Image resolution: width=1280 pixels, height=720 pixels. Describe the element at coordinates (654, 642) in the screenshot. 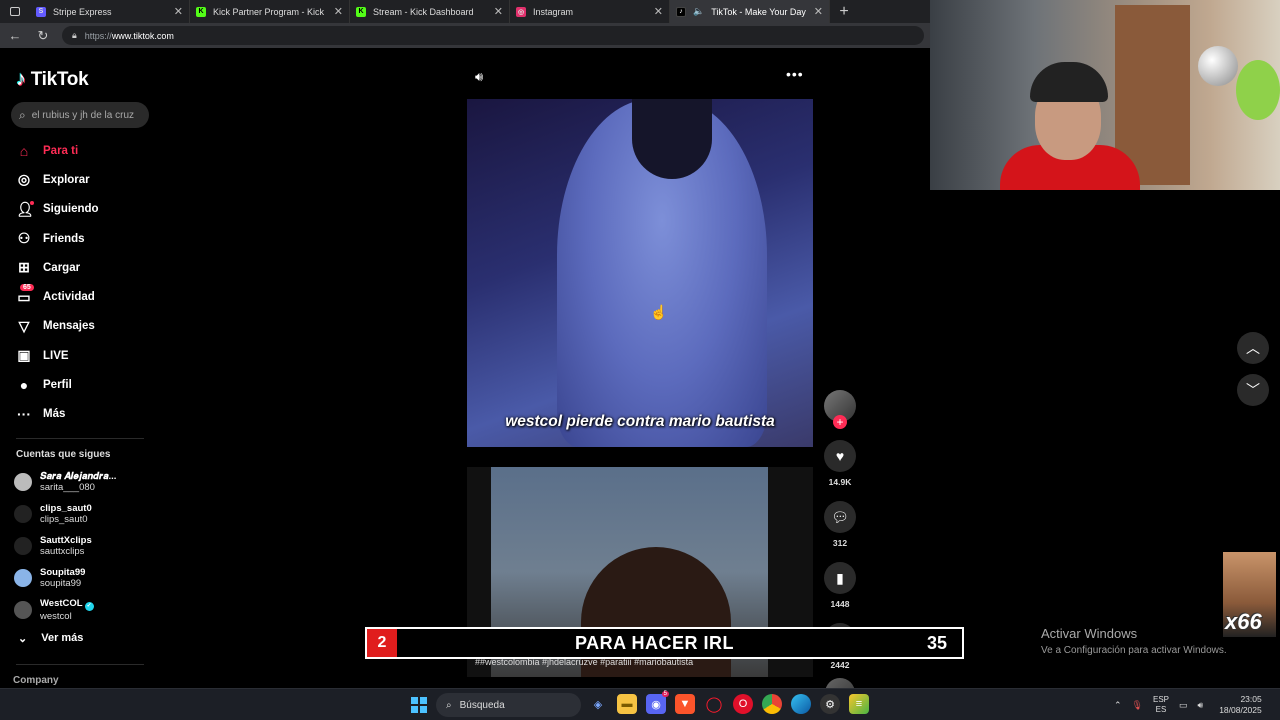

I see `goal-text: PARA HACER IRL` at that location.